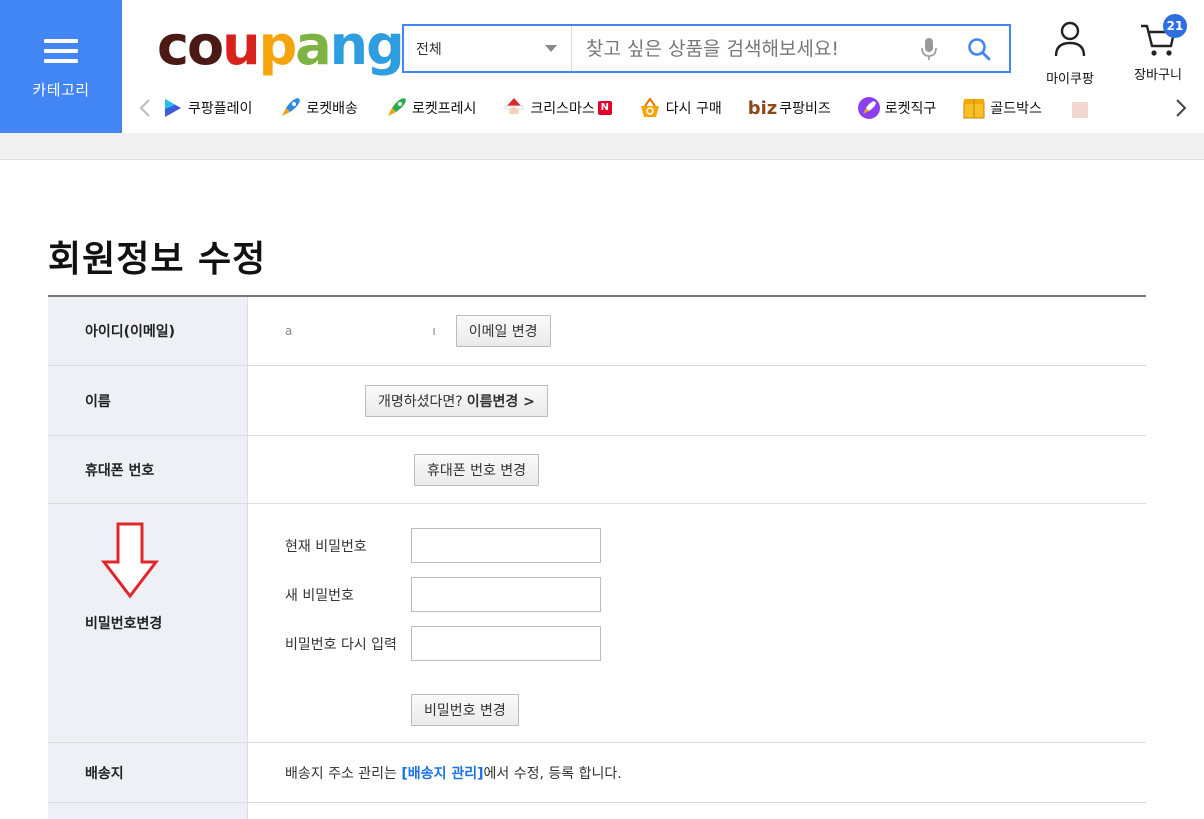 The width and height of the screenshot is (1204, 819). I want to click on chevron-down-icon, so click(551, 48).